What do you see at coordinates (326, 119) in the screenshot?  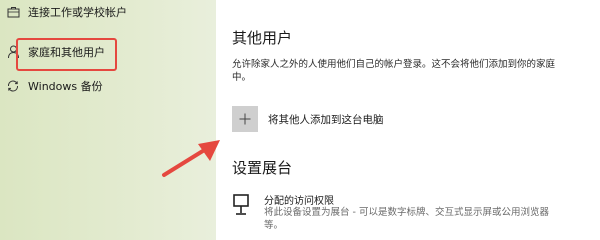 I see `add-other-user-label: 将其他人添加到这台电脑` at bounding box center [326, 119].